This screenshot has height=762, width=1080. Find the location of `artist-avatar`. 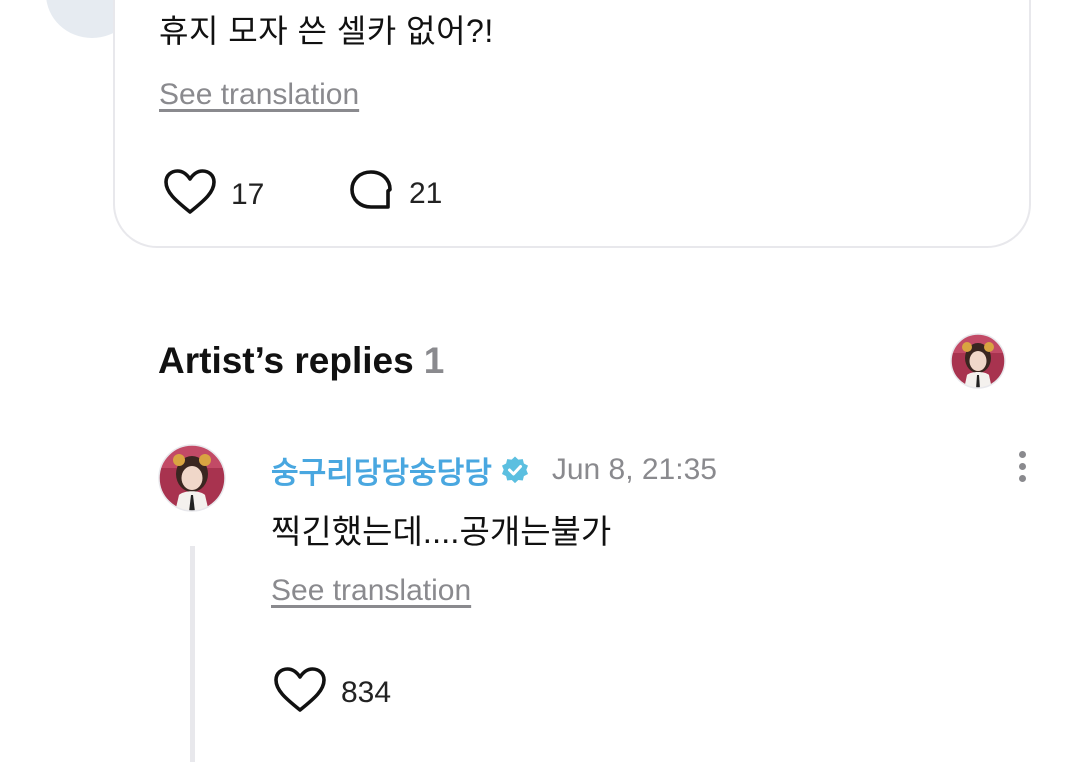

artist-avatar is located at coordinates (192, 478).